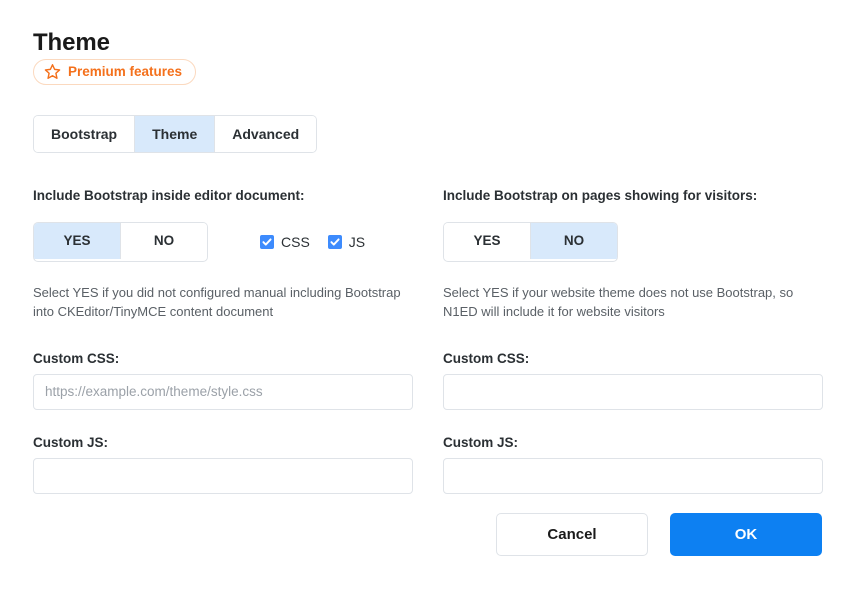 This screenshot has width=854, height=591. Describe the element at coordinates (77, 240) in the screenshot. I see `editor-document-yes-button: YES` at that location.